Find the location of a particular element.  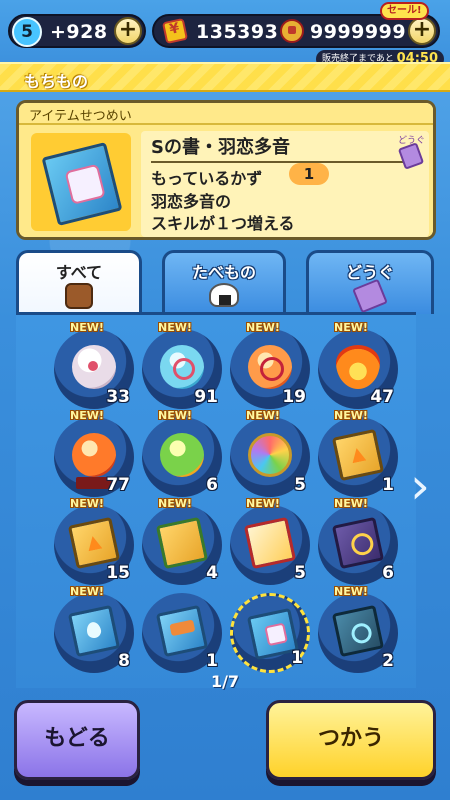

book-blue-icon is located at coordinates (94, 631).